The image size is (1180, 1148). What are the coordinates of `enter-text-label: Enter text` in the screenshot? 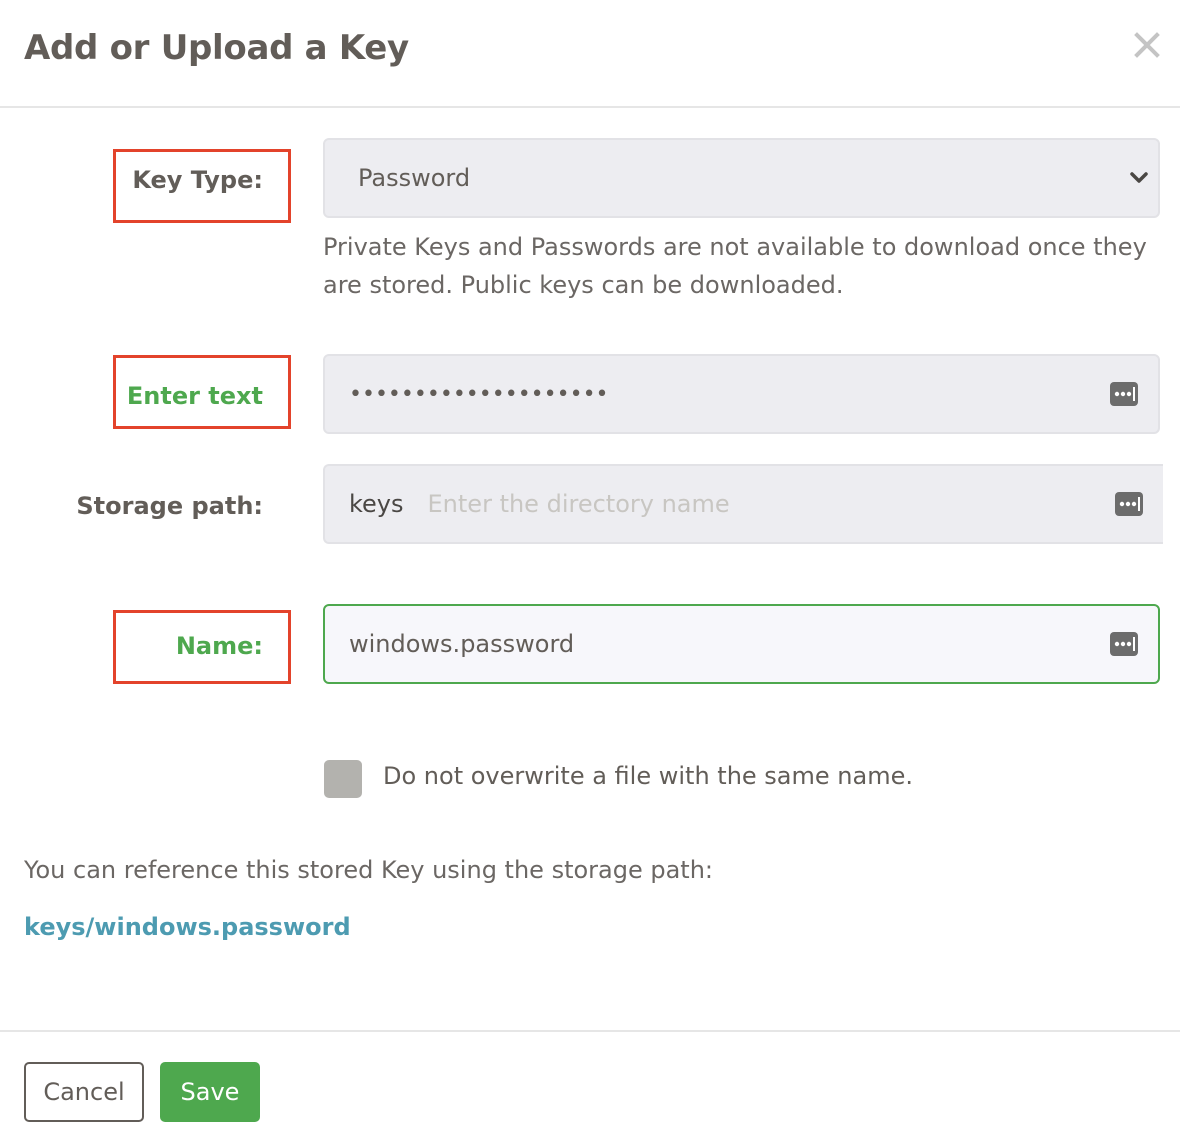 It's located at (194, 396).